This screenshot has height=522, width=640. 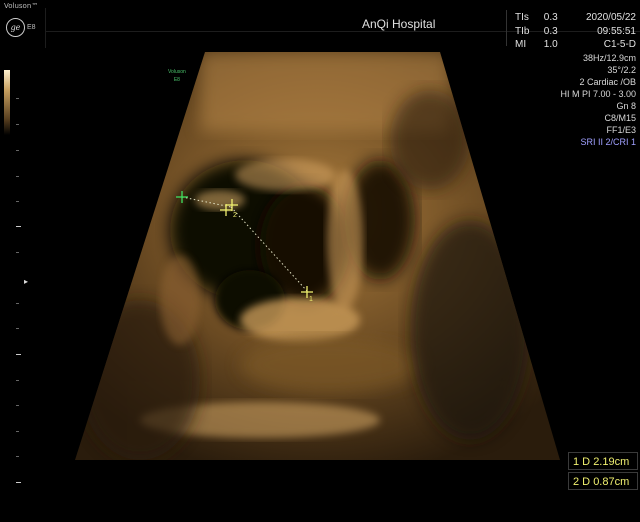 I want to click on caliper-label-1: 1, so click(x=311, y=299).